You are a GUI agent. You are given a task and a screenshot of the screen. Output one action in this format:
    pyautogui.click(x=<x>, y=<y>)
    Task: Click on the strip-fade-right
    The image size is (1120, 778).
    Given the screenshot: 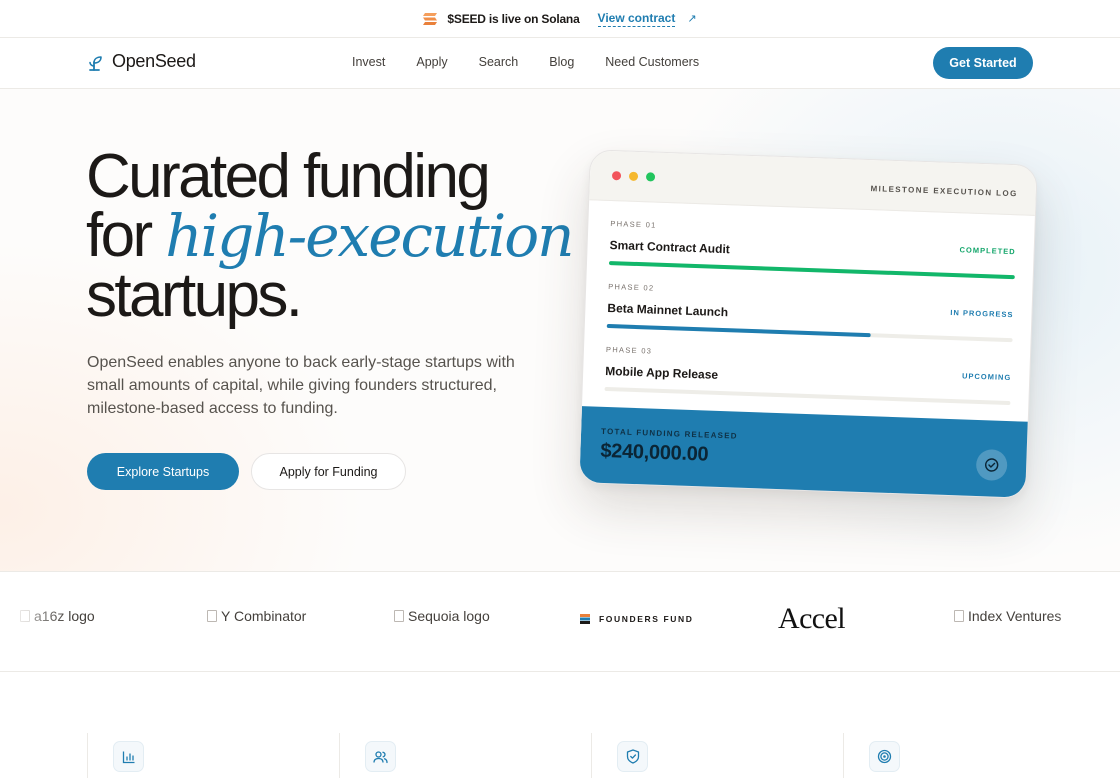 What is the action you would take?
    pyautogui.click(x=1085, y=621)
    